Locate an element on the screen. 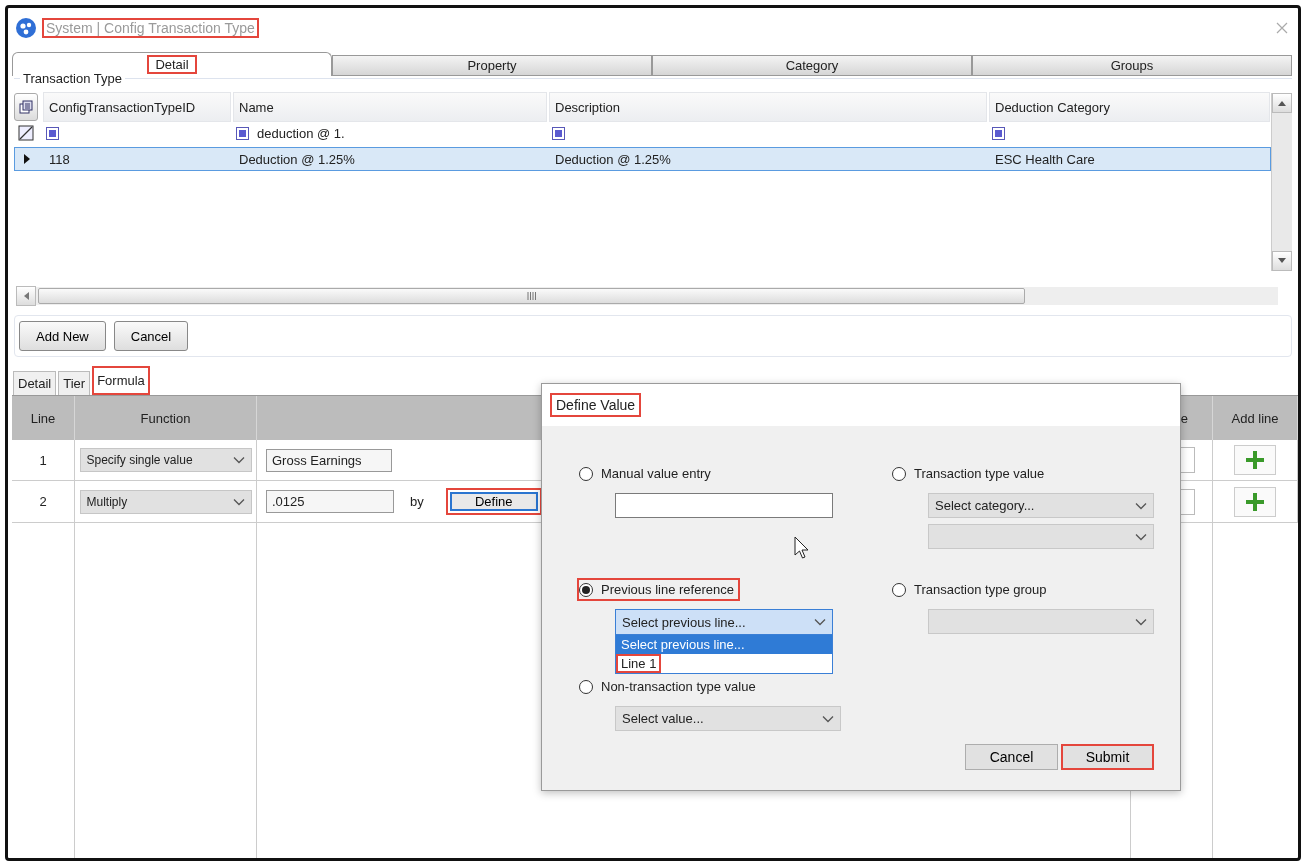  group-legend: Transaction Type is located at coordinates (72, 78).